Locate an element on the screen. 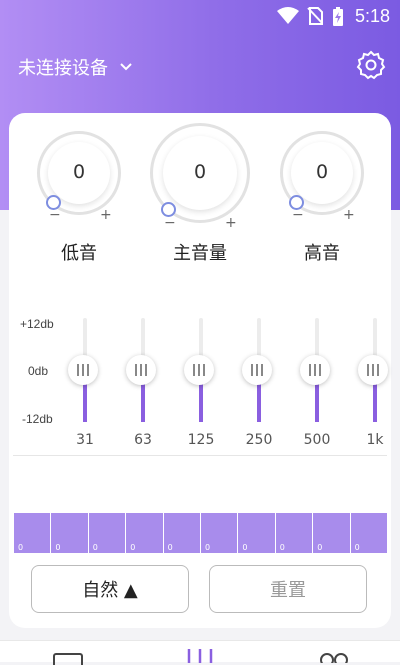 The image size is (400, 665). bottom-nav is located at coordinates (200, 652).